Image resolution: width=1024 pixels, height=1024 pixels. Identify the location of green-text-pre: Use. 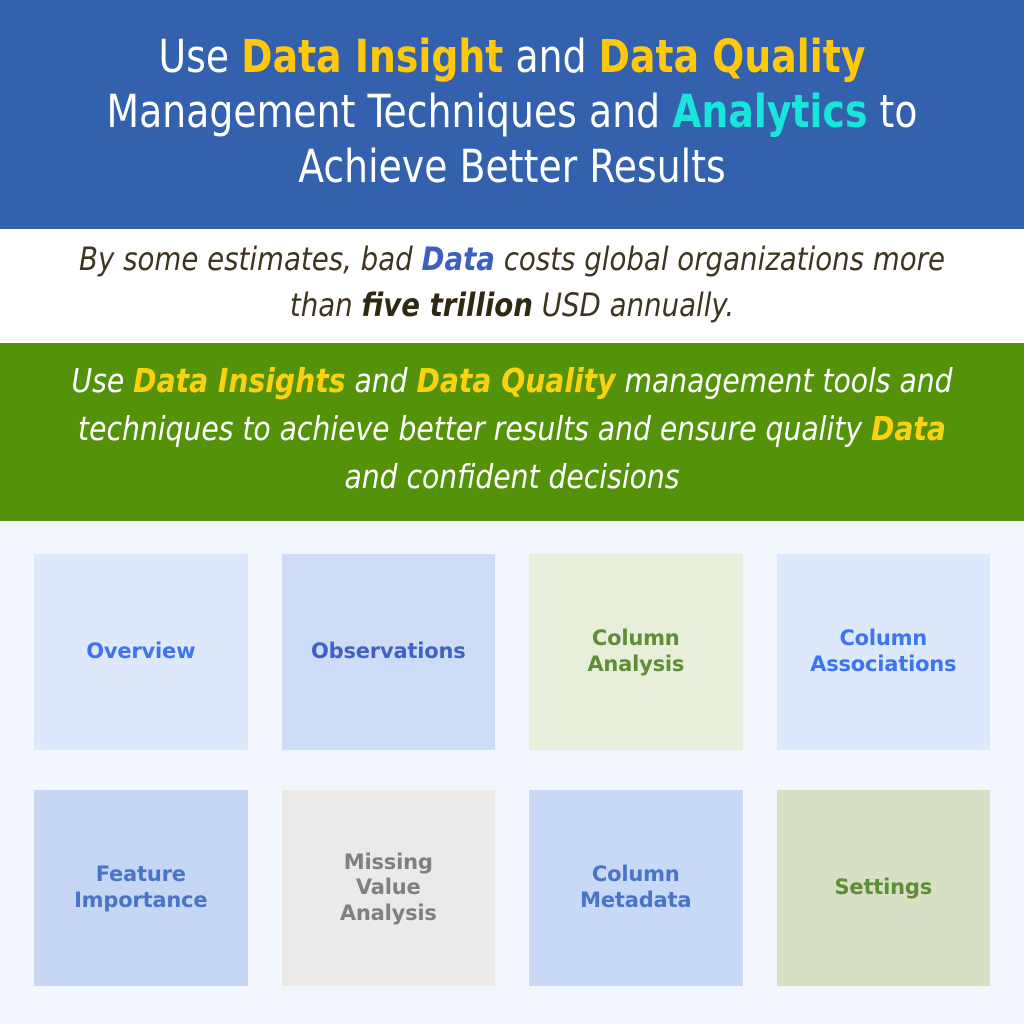
(102, 380).